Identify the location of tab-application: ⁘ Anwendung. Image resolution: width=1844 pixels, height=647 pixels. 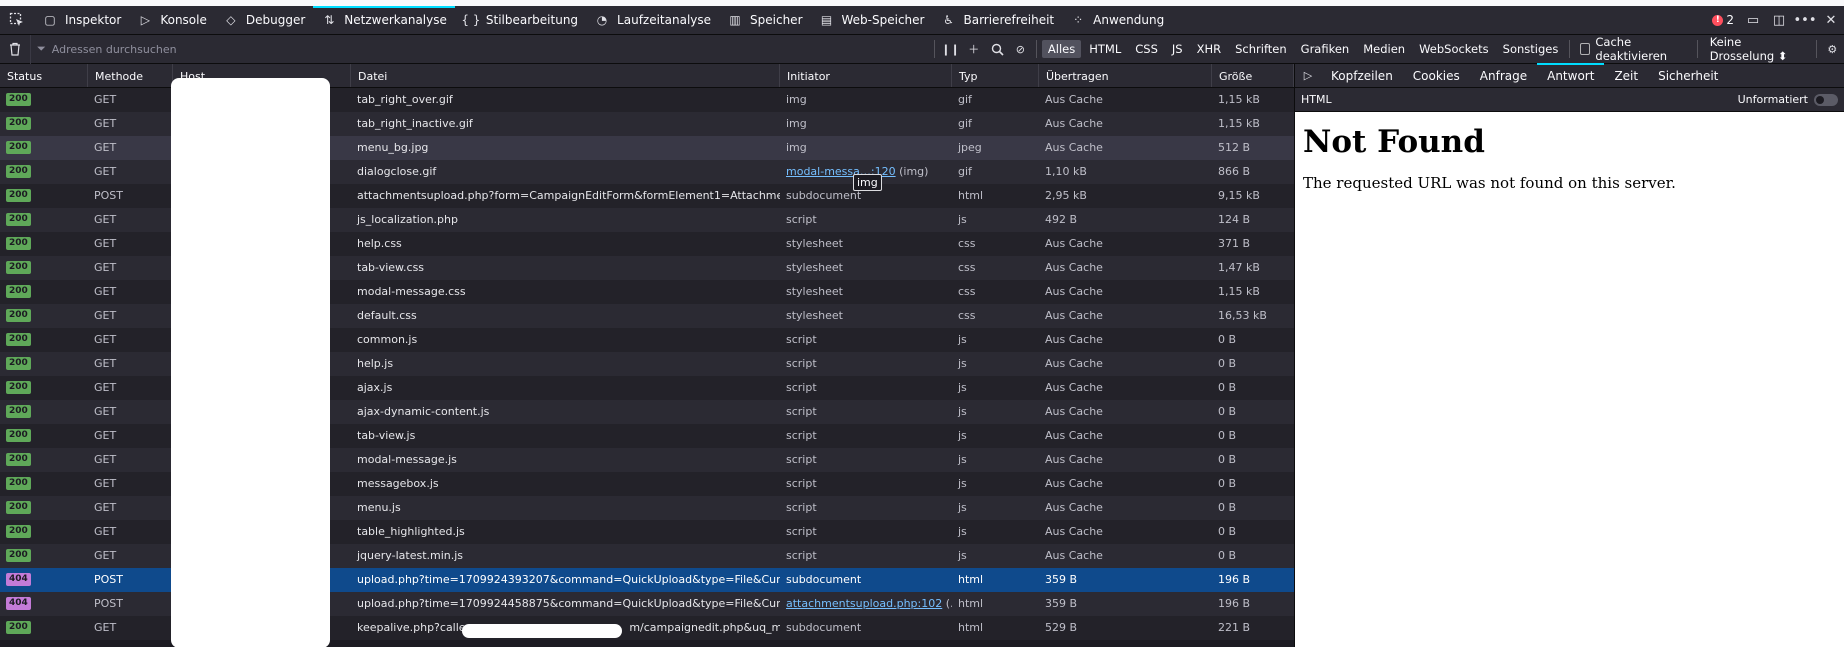
(1117, 20).